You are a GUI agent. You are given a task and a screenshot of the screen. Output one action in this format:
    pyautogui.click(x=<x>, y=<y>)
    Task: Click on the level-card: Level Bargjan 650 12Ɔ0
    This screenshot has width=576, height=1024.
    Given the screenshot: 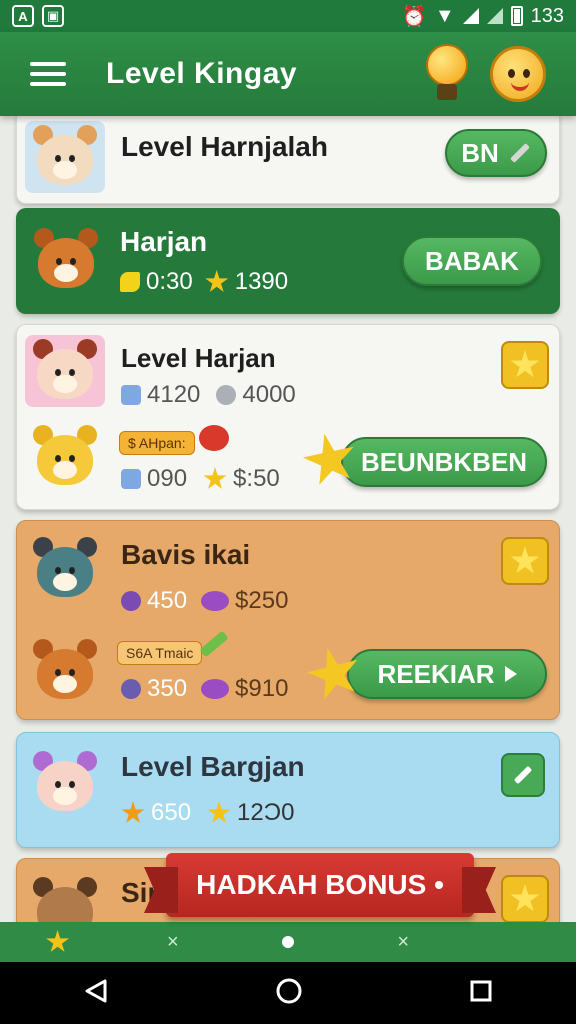 What is the action you would take?
    pyautogui.click(x=288, y=790)
    